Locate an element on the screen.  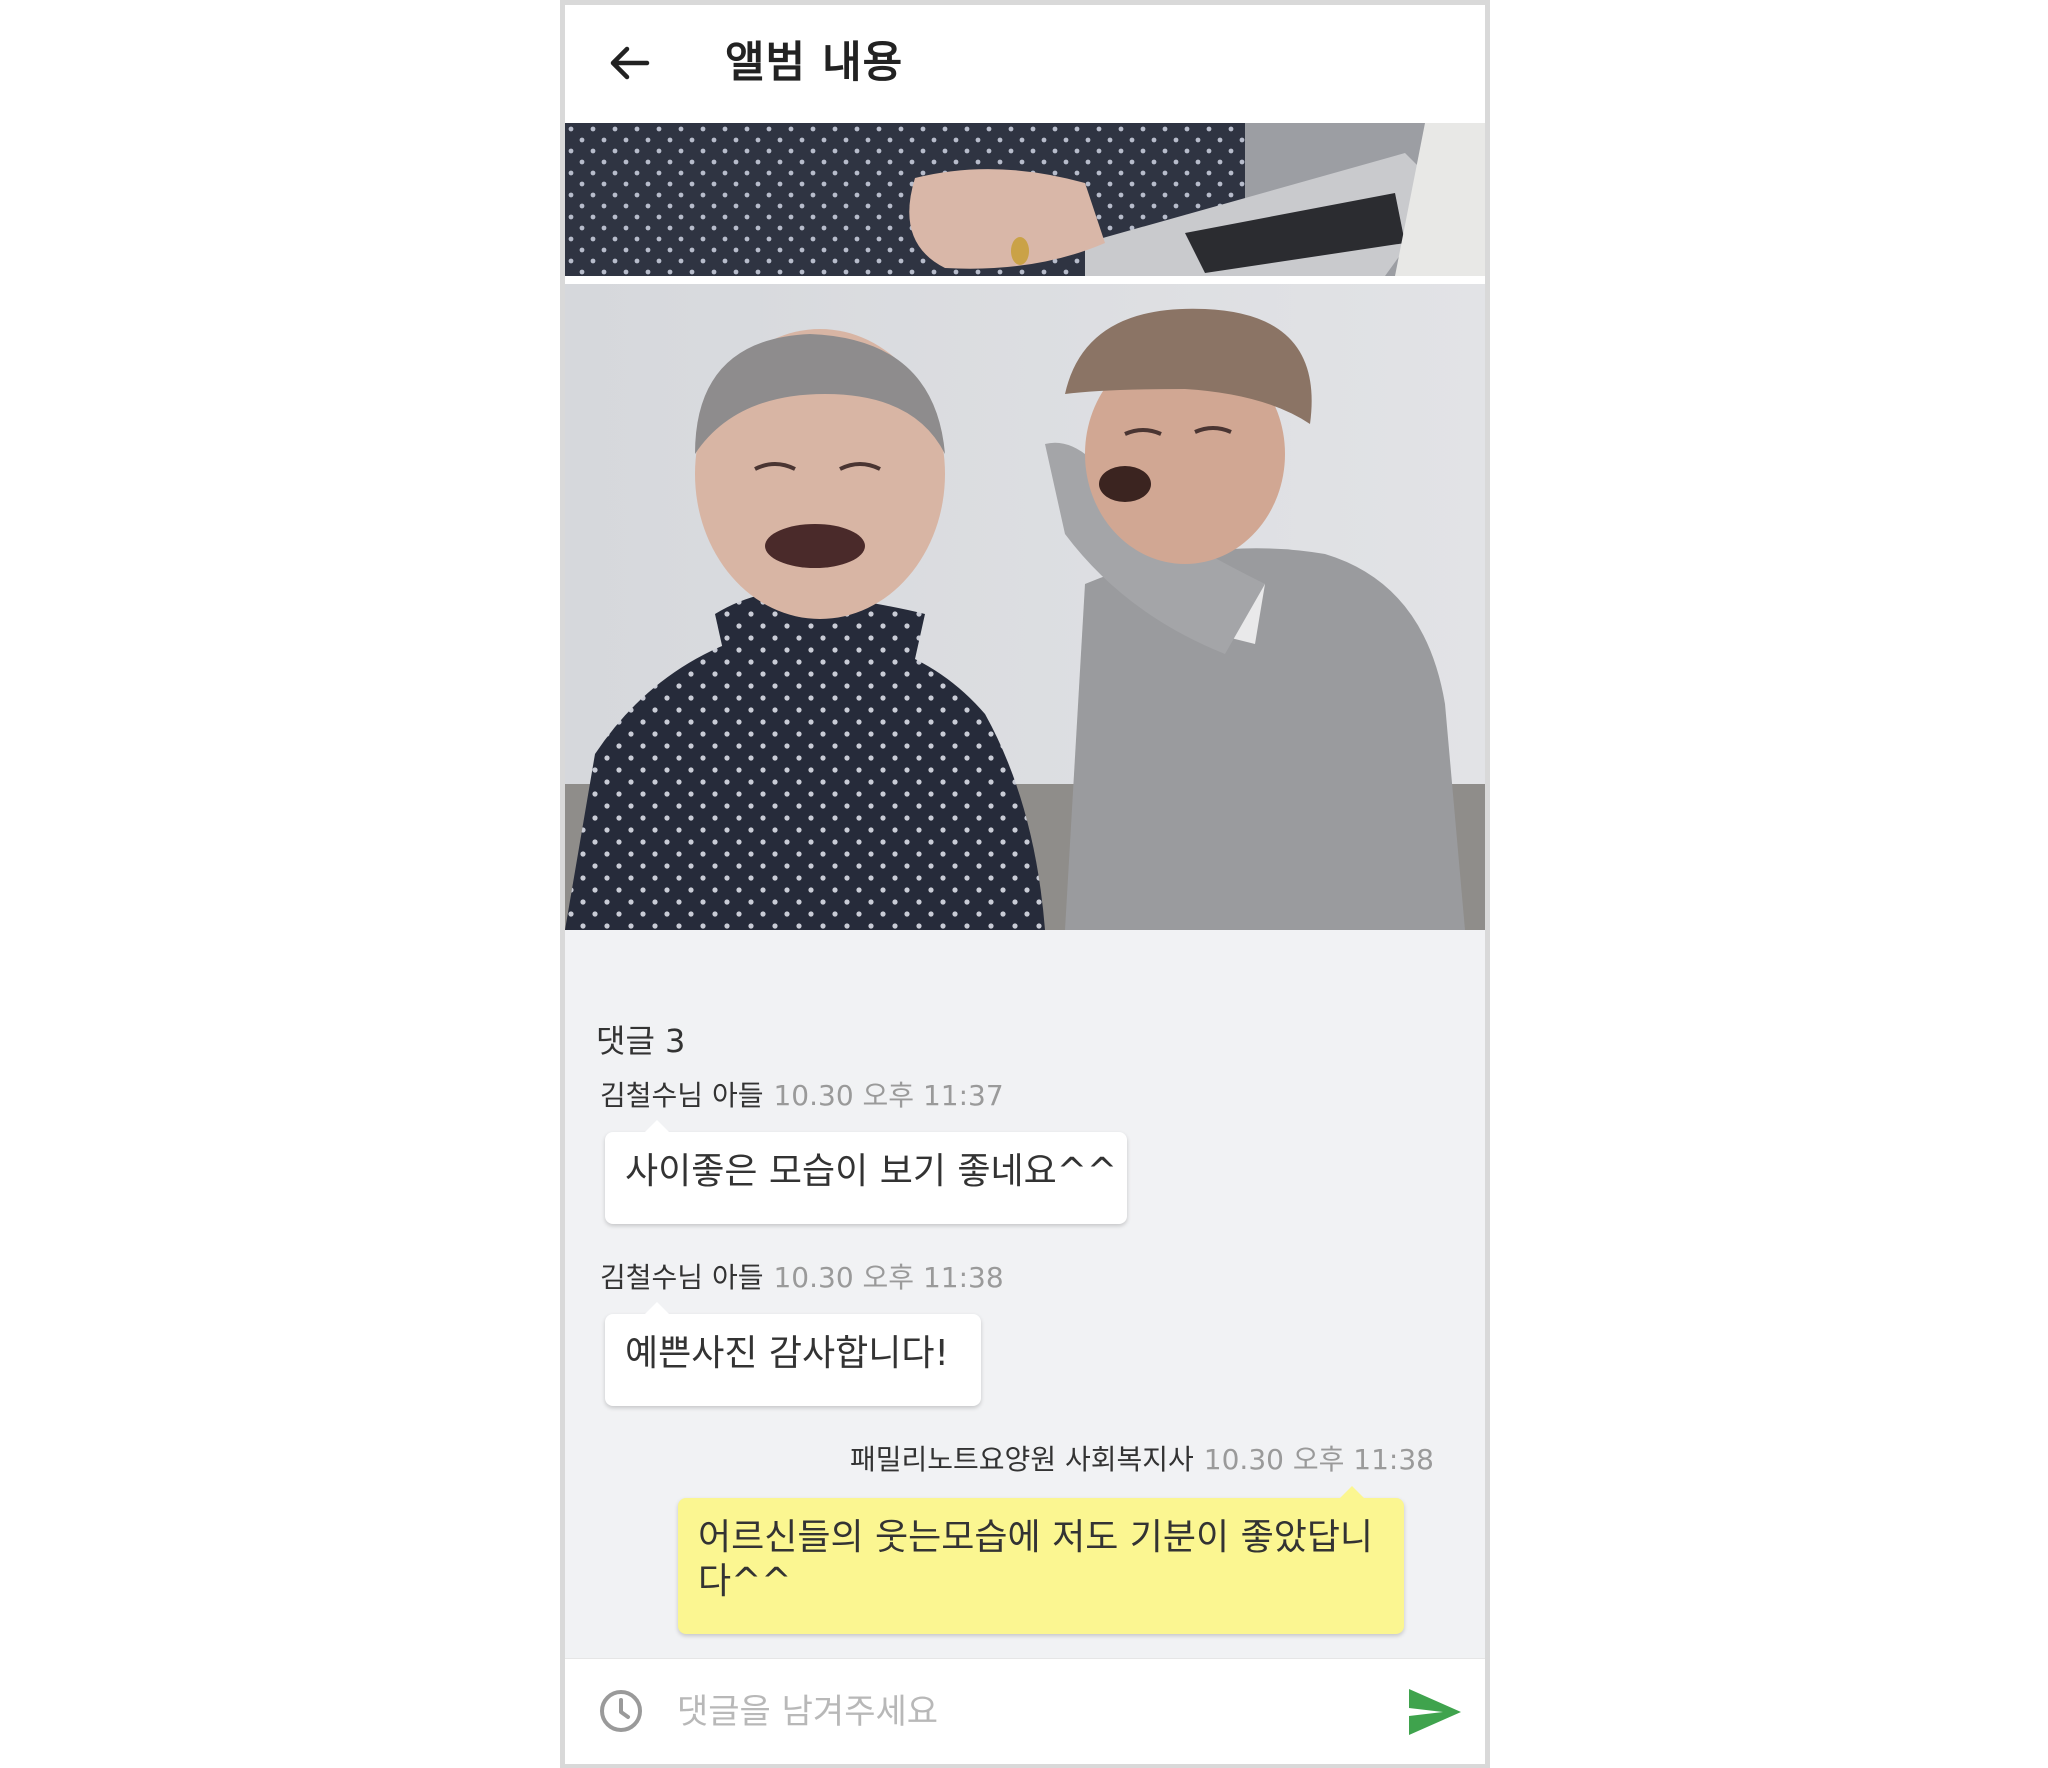
arrow-left-icon is located at coordinates (630, 63).